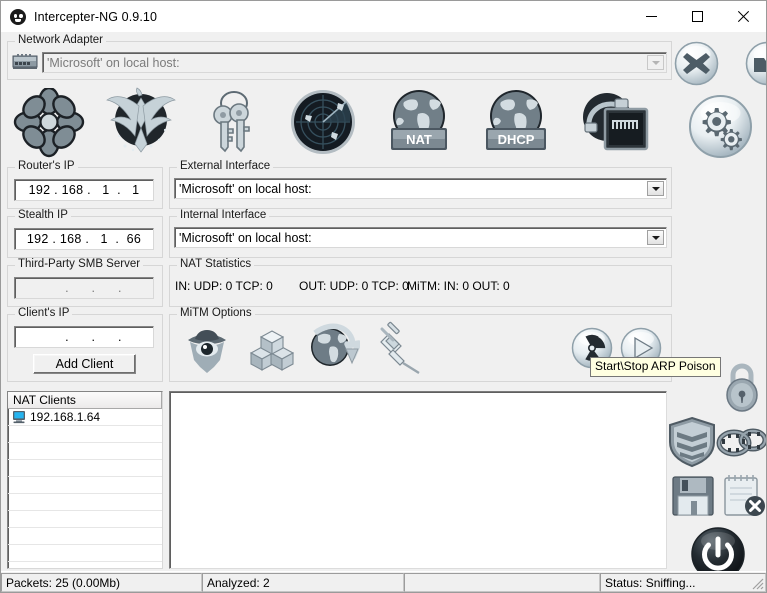 The width and height of the screenshot is (767, 593). I want to click on clients-ip-legend: Client's IP, so click(44, 313).